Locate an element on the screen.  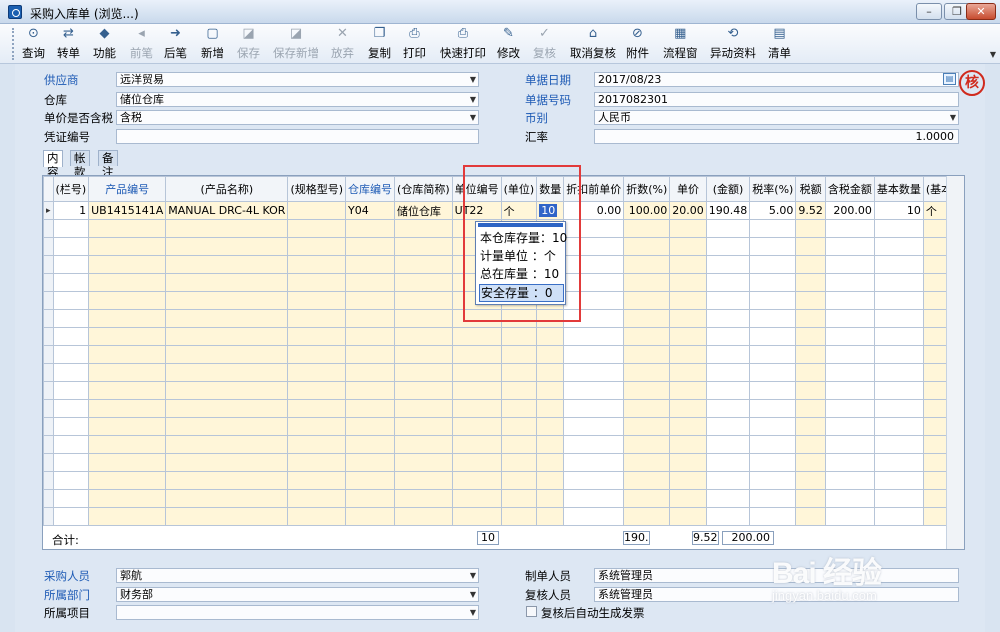
column-header: (金额) is located at coordinates (728, 189).